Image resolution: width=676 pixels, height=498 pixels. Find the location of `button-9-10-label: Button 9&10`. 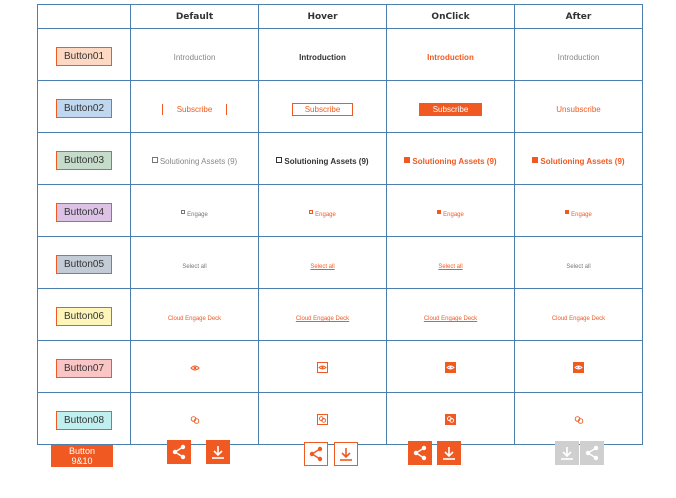

button-9-10-label: Button 9&10 is located at coordinates (82, 456).